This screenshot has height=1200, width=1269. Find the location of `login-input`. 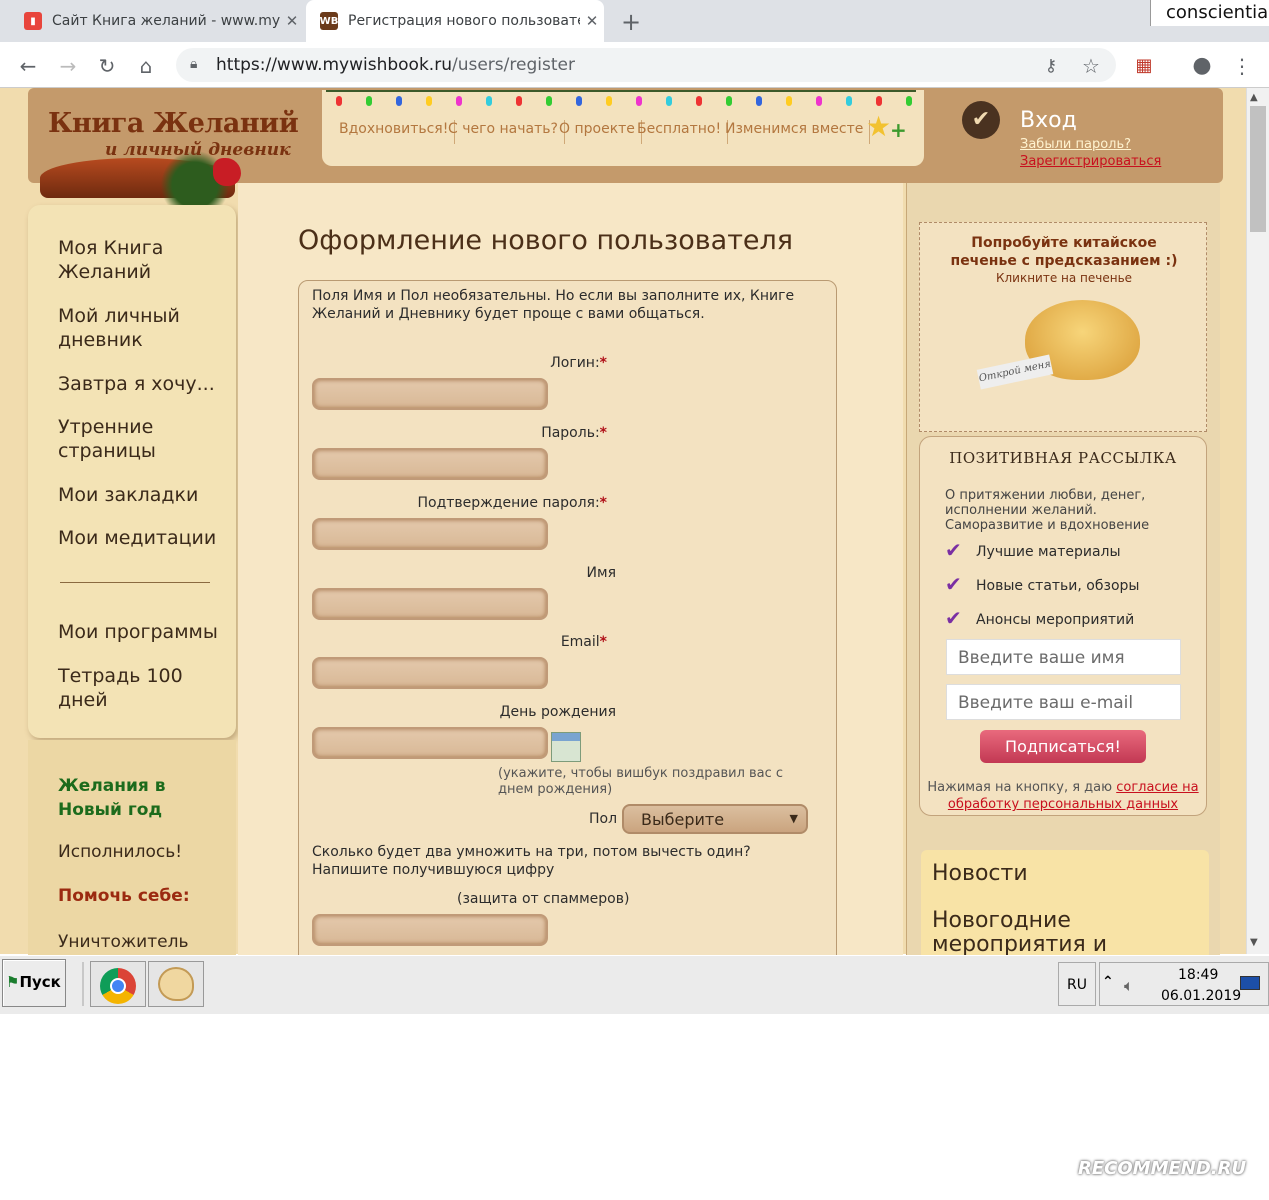

login-input is located at coordinates (430, 394).